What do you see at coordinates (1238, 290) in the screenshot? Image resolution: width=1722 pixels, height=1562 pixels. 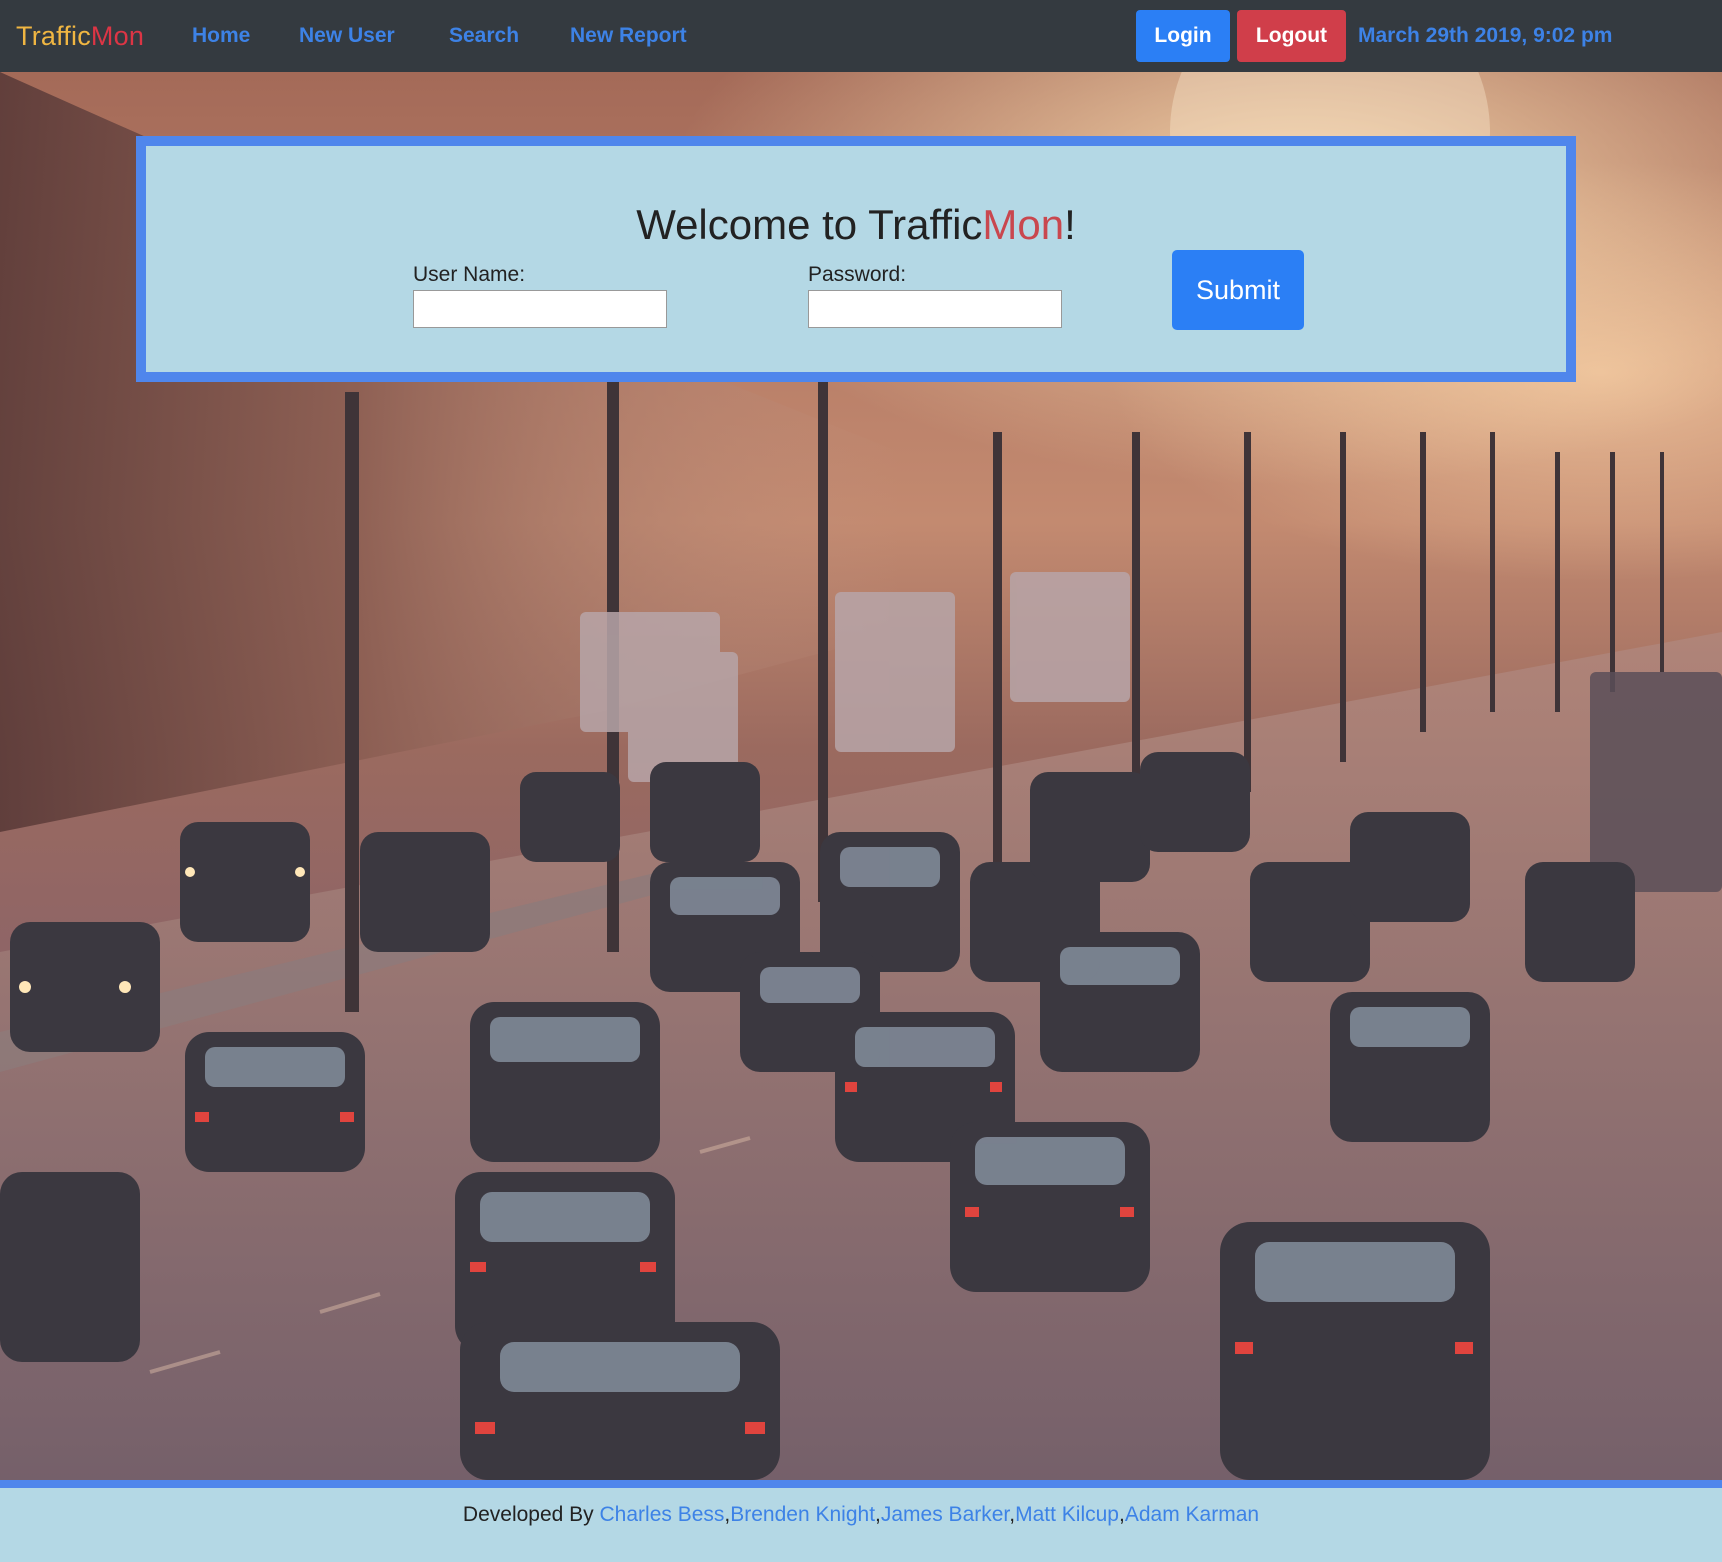 I see `submit-button: Submit` at bounding box center [1238, 290].